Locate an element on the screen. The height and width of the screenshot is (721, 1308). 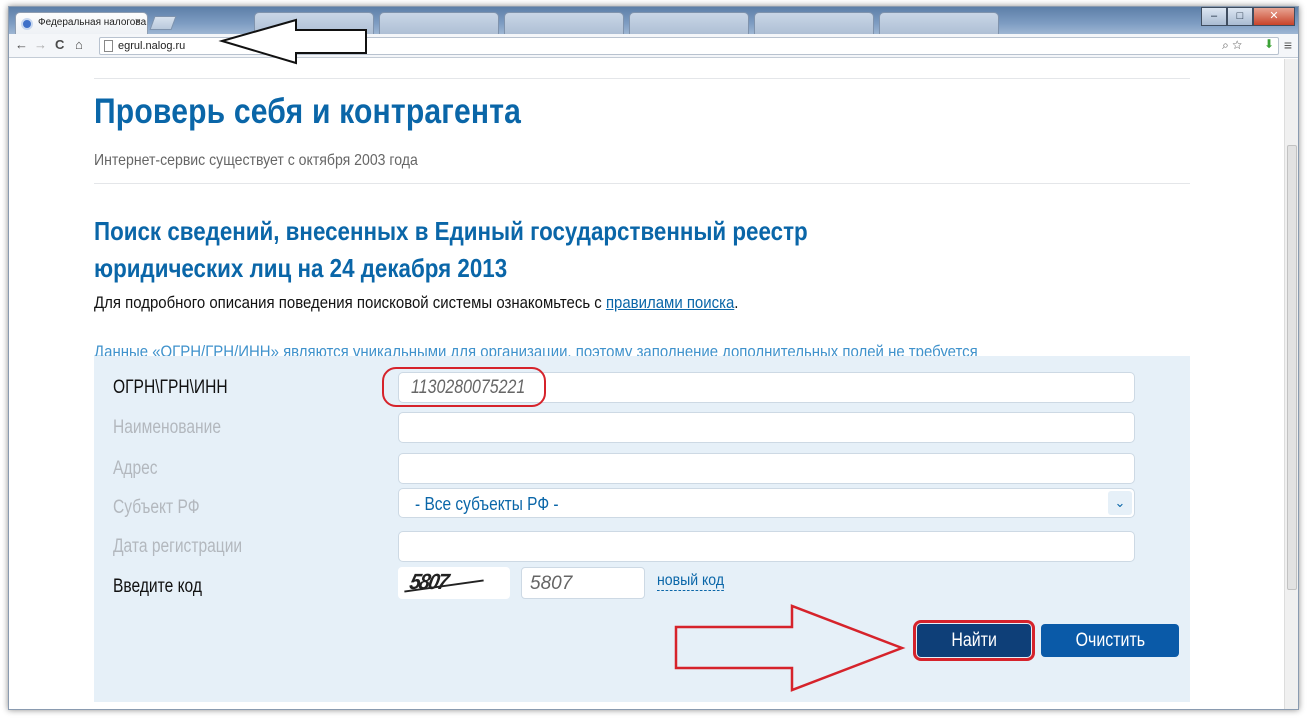
code-label: Введите код is located at coordinates (157, 586).